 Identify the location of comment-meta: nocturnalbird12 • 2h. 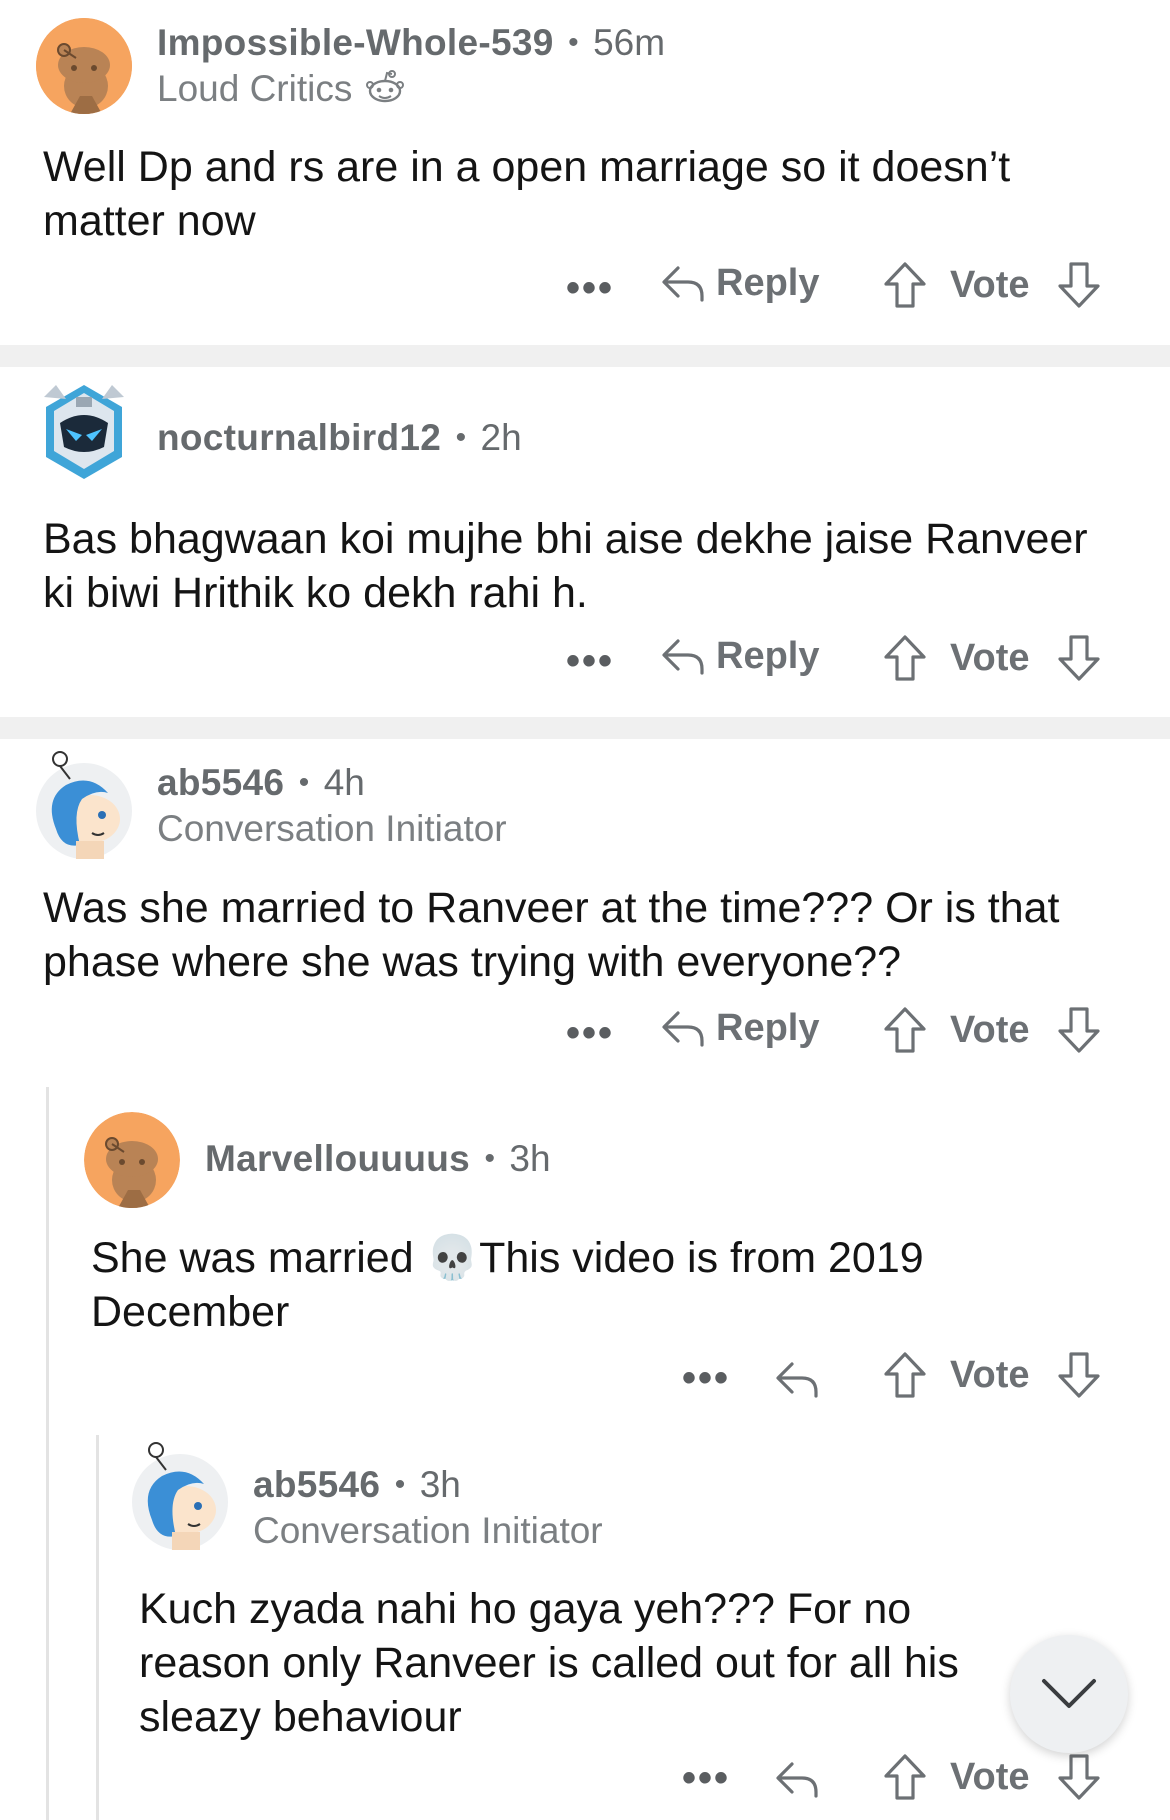
(339, 438).